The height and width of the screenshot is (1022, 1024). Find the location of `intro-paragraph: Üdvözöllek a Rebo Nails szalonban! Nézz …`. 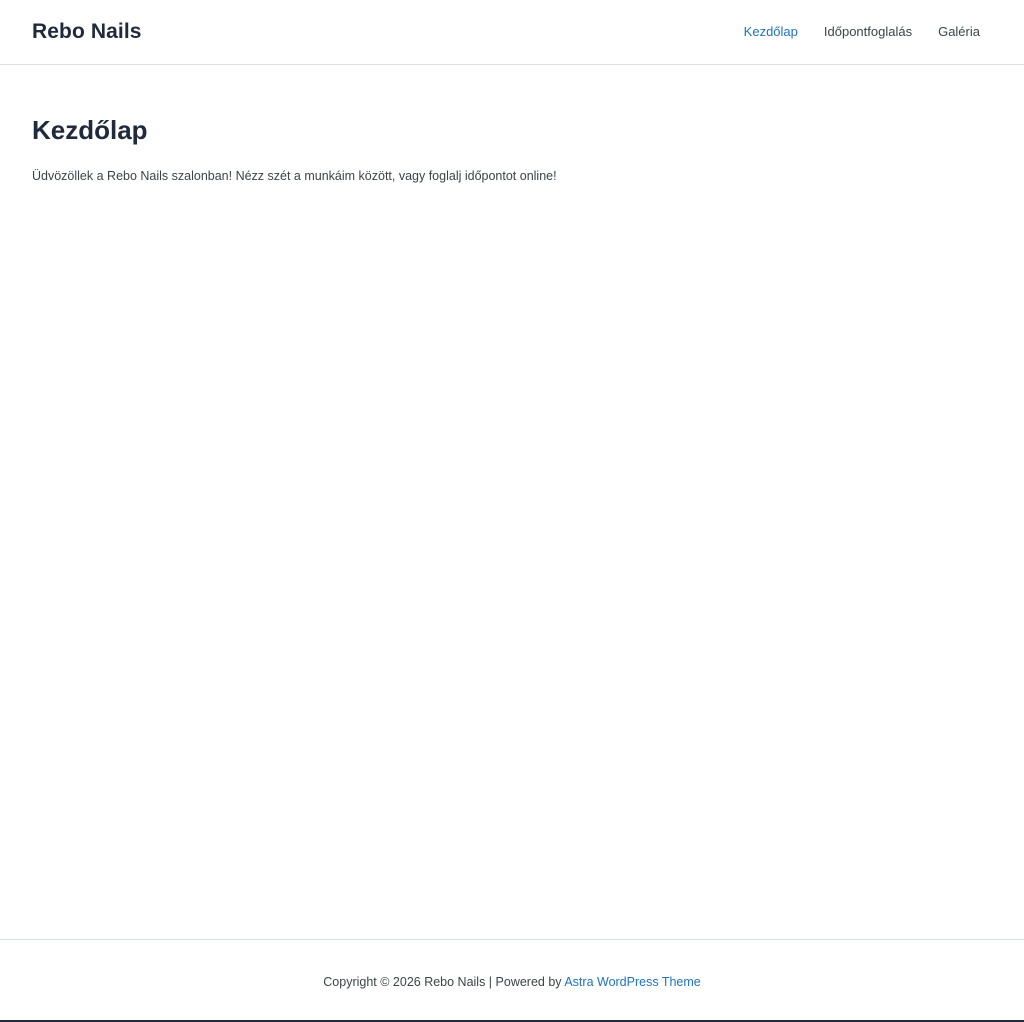

intro-paragraph: Üdvözöllek a Rebo Nails szalonban! Nézz … is located at coordinates (294, 176).